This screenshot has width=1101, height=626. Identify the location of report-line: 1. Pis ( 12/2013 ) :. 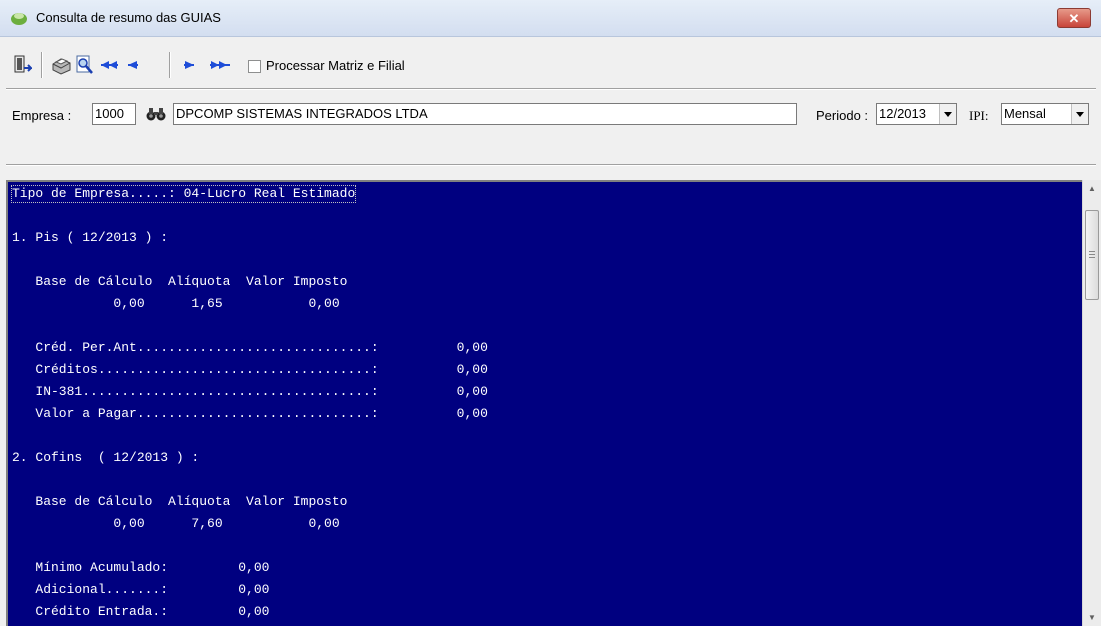
(90, 237).